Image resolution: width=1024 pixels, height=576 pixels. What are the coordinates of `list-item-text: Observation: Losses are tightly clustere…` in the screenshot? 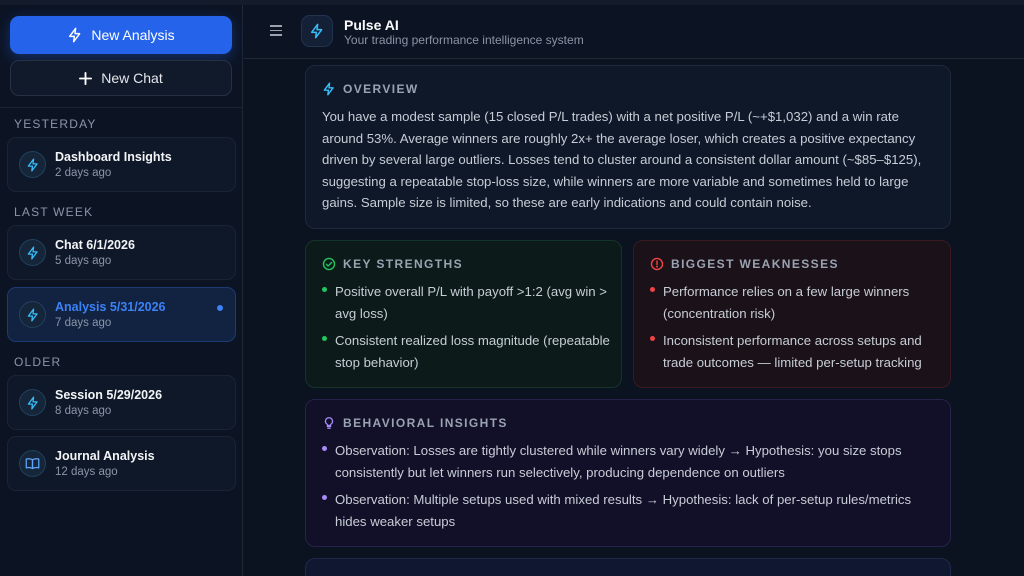 It's located at (618, 461).